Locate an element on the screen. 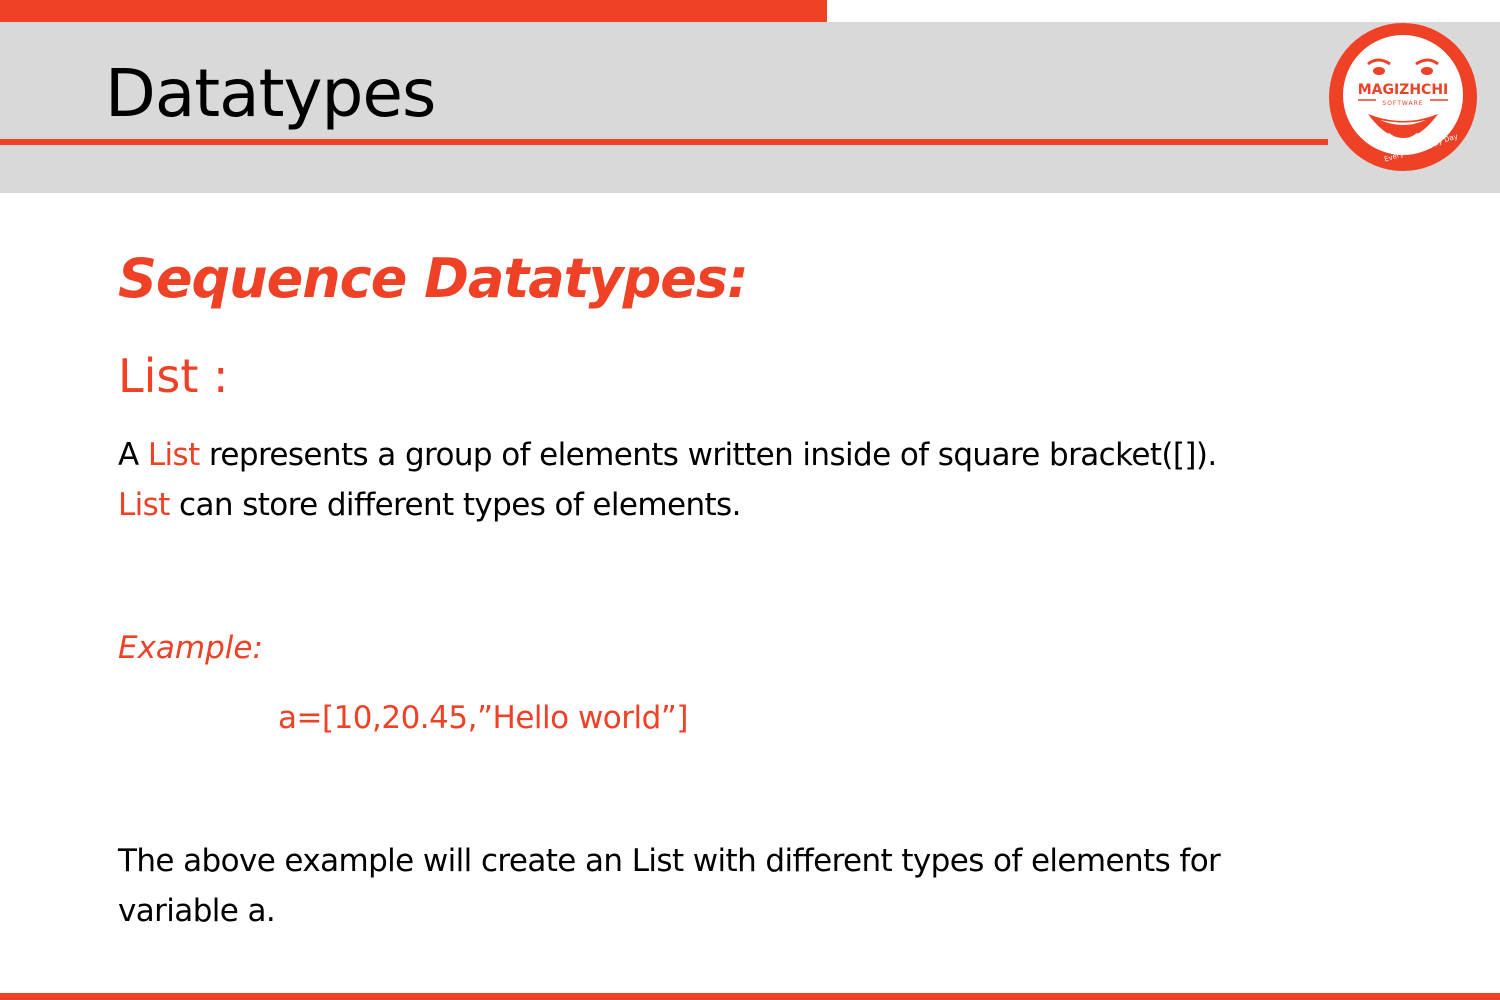 The image size is (1500, 1000). top-accent-bar is located at coordinates (413, 11).